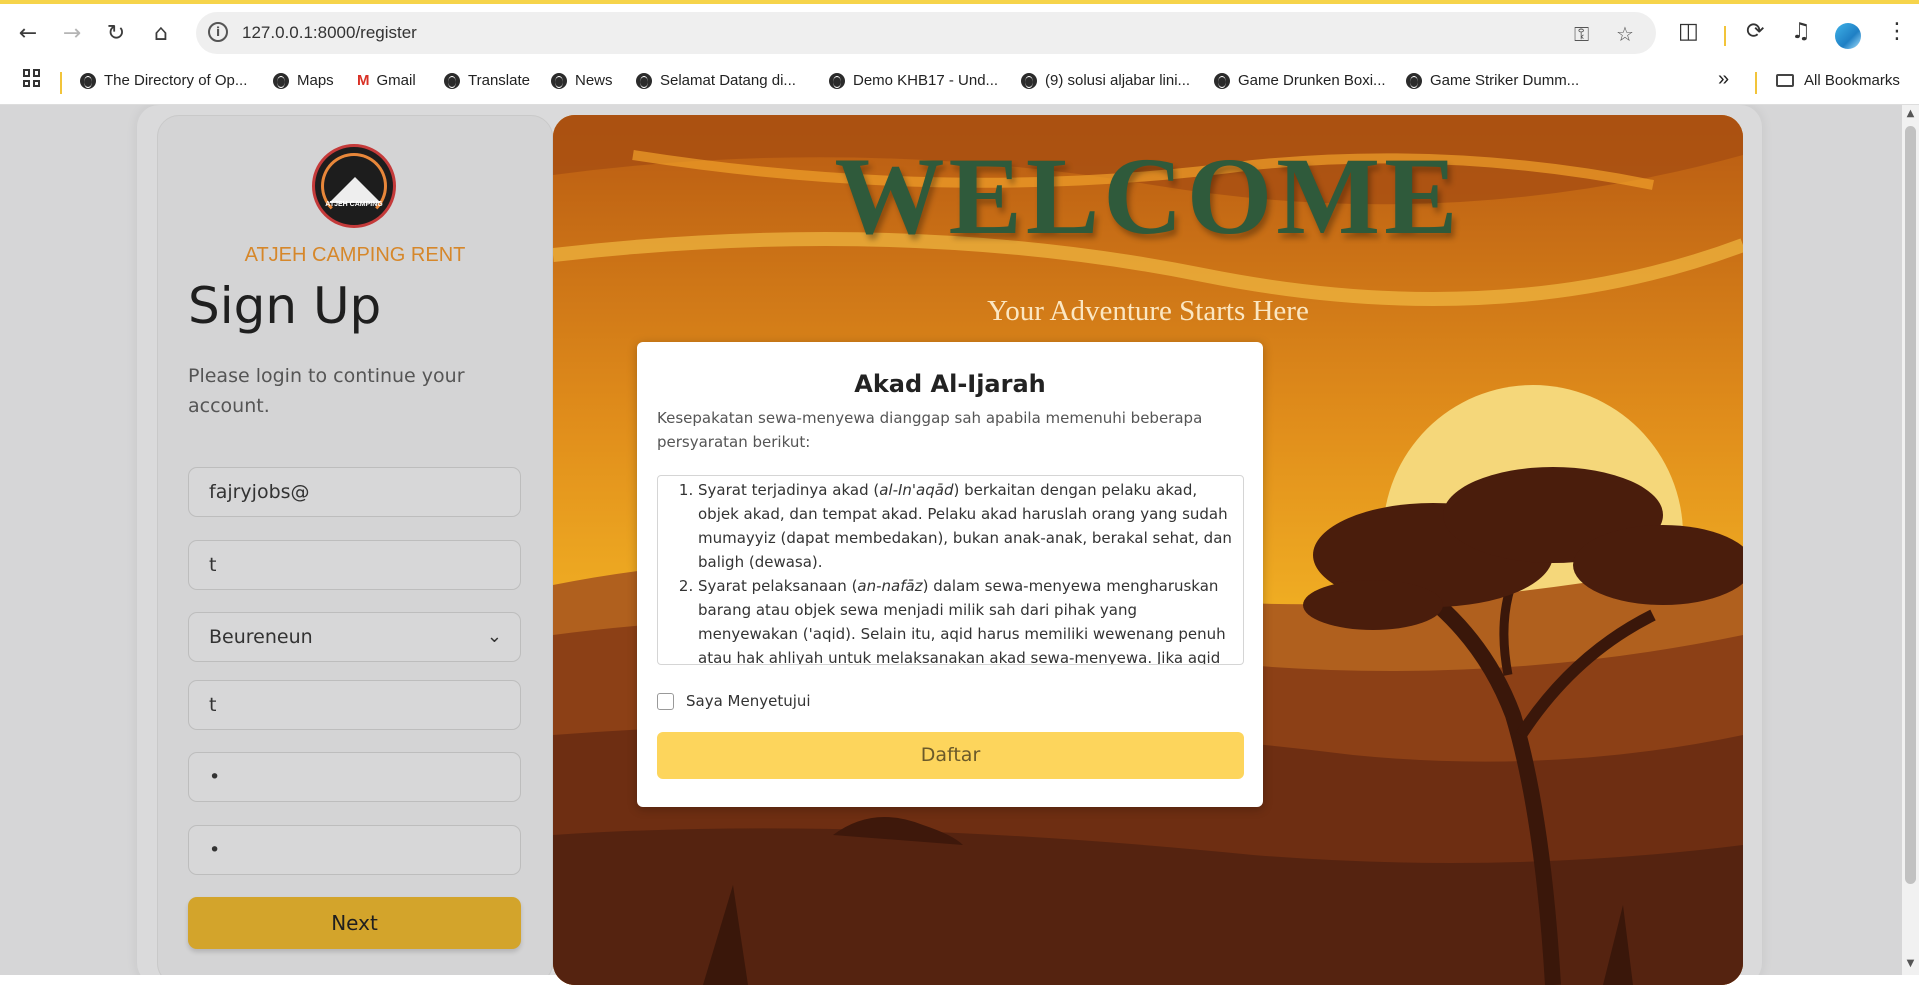 The width and height of the screenshot is (1919, 985). I want to click on bookmark-label: Gmail, so click(396, 80).